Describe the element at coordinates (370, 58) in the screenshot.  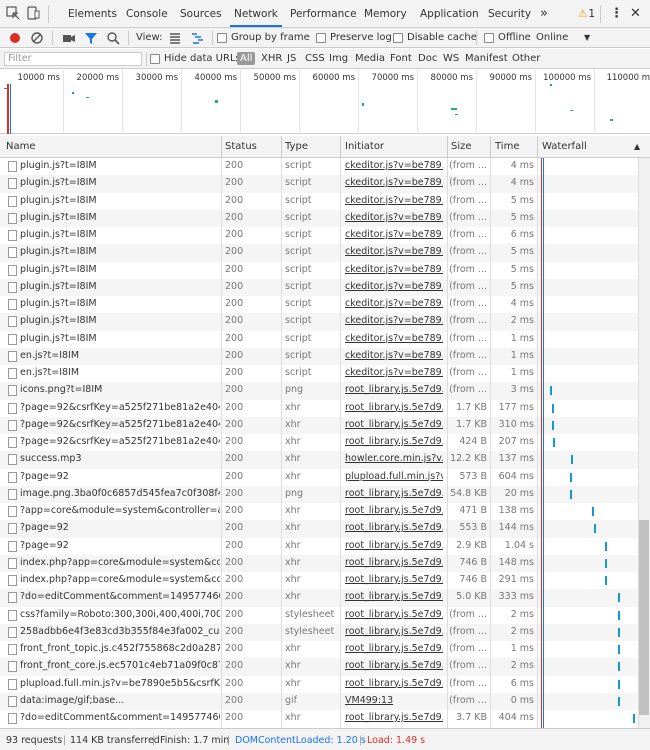
I see `filter-type-media: Media` at that location.